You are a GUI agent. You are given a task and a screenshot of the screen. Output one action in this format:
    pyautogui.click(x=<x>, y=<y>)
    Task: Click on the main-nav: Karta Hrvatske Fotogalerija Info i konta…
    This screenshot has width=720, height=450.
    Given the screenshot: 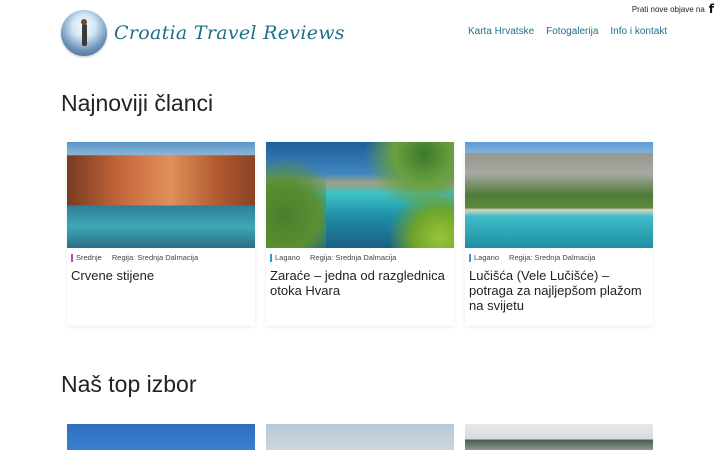 What is the action you would take?
    pyautogui.click(x=573, y=31)
    